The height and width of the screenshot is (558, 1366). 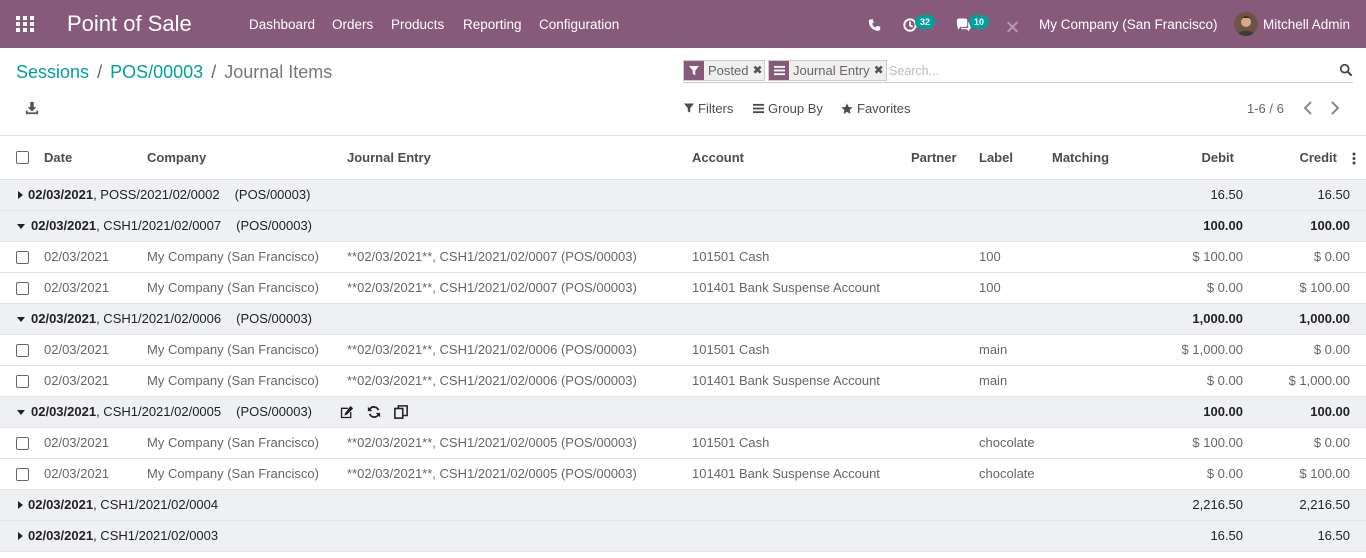 I want to click on group-debit-total: 16.50, so click(x=1226, y=535).